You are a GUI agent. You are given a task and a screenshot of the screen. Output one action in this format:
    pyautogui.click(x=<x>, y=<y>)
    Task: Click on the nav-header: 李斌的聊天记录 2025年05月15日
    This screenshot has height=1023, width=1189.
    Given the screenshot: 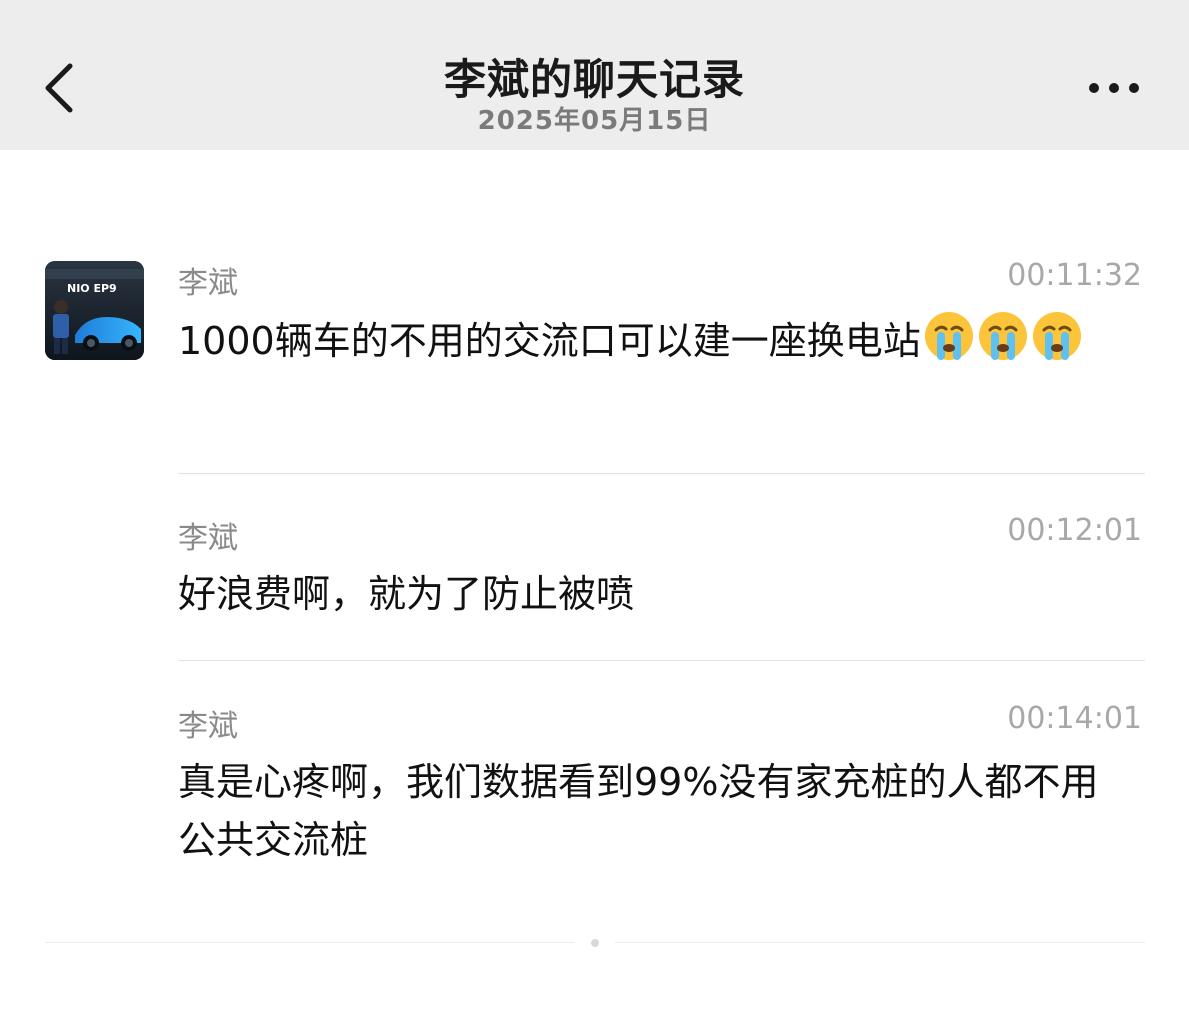 What is the action you would take?
    pyautogui.click(x=594, y=75)
    